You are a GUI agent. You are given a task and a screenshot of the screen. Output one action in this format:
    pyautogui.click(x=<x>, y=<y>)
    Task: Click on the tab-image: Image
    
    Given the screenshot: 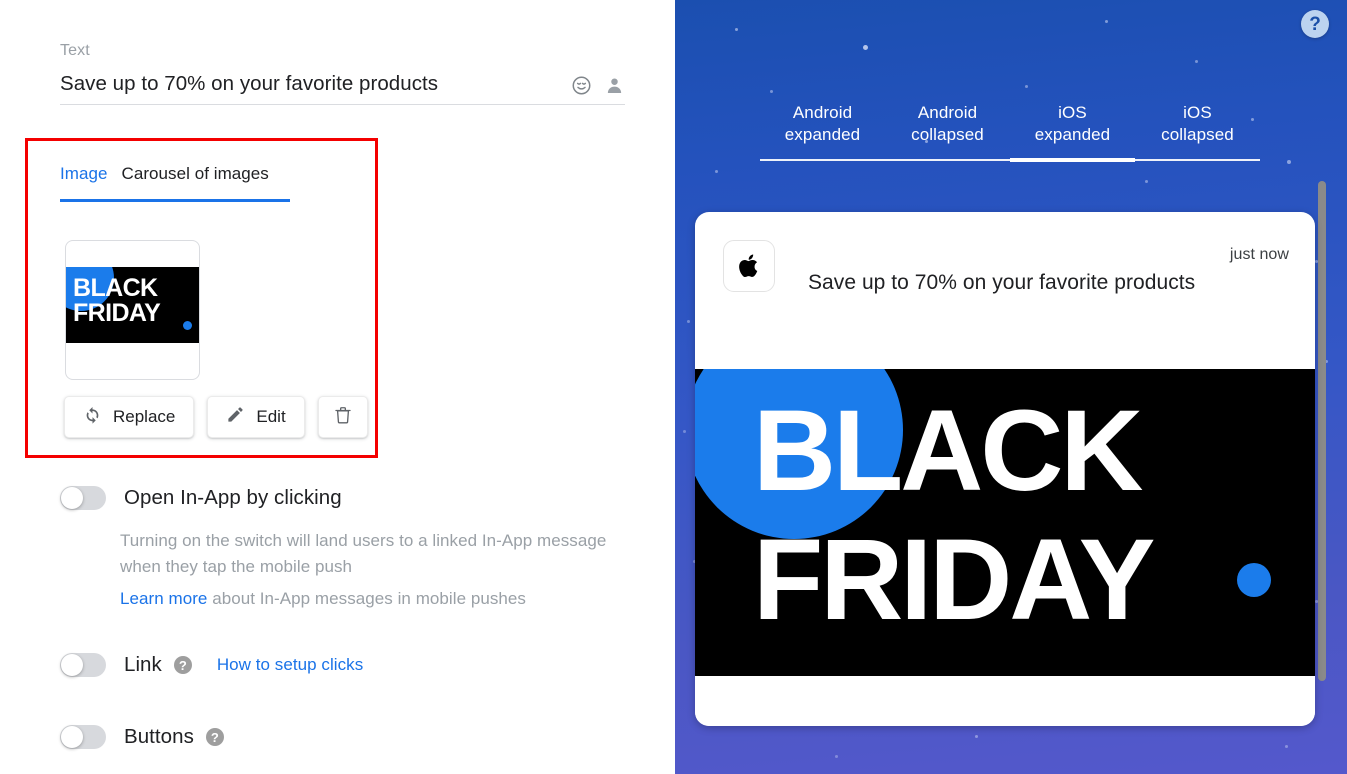 What is the action you would take?
    pyautogui.click(x=84, y=174)
    